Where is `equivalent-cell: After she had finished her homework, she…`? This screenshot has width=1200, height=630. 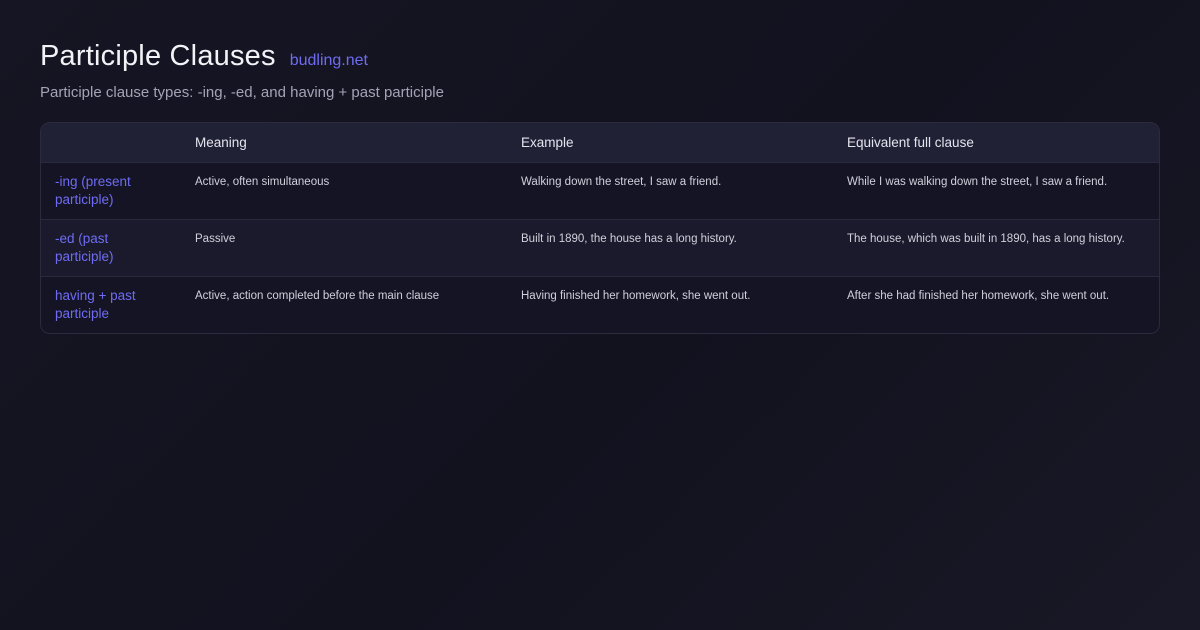 equivalent-cell: After she had finished her homework, she… is located at coordinates (978, 295).